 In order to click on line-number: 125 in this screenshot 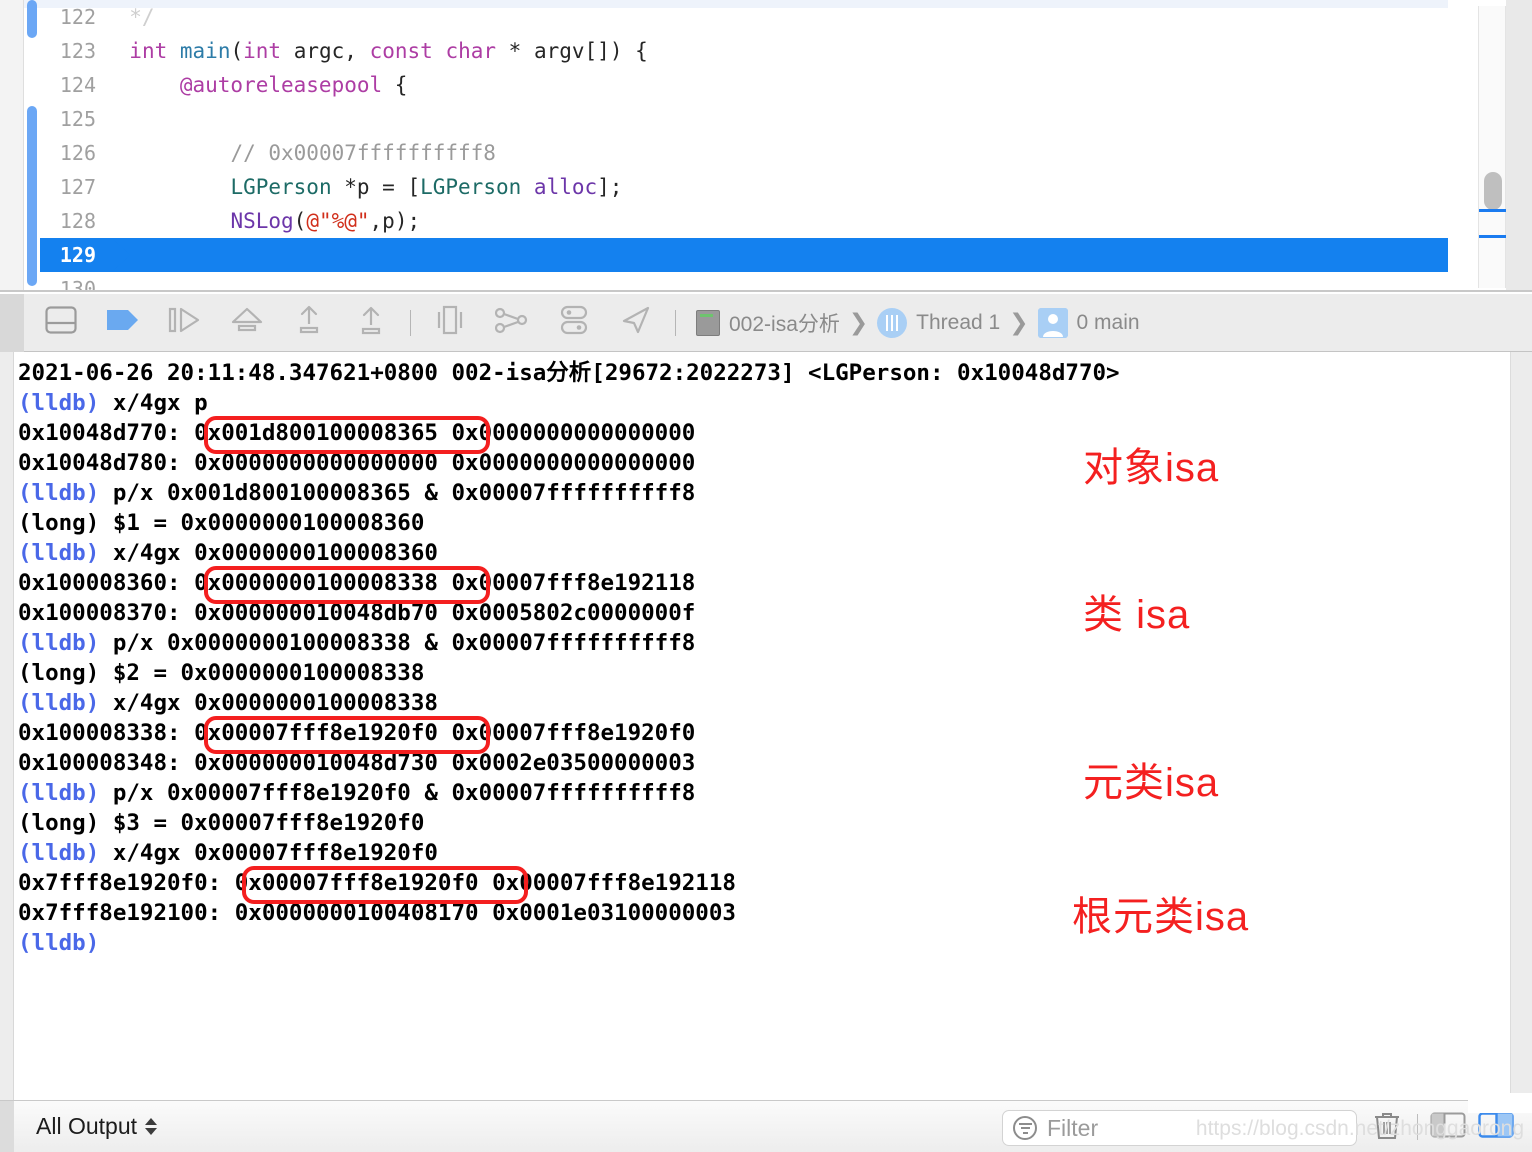, I will do `click(77, 119)`.